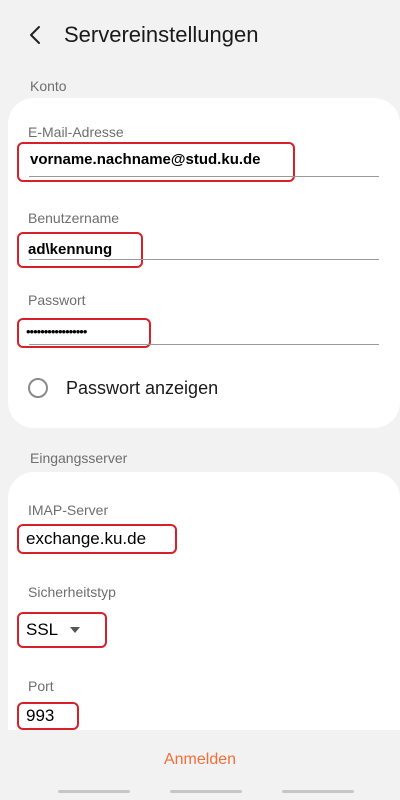 This screenshot has height=800, width=400. Describe the element at coordinates (75, 630) in the screenshot. I see `dropdown-arrow-icon` at that location.